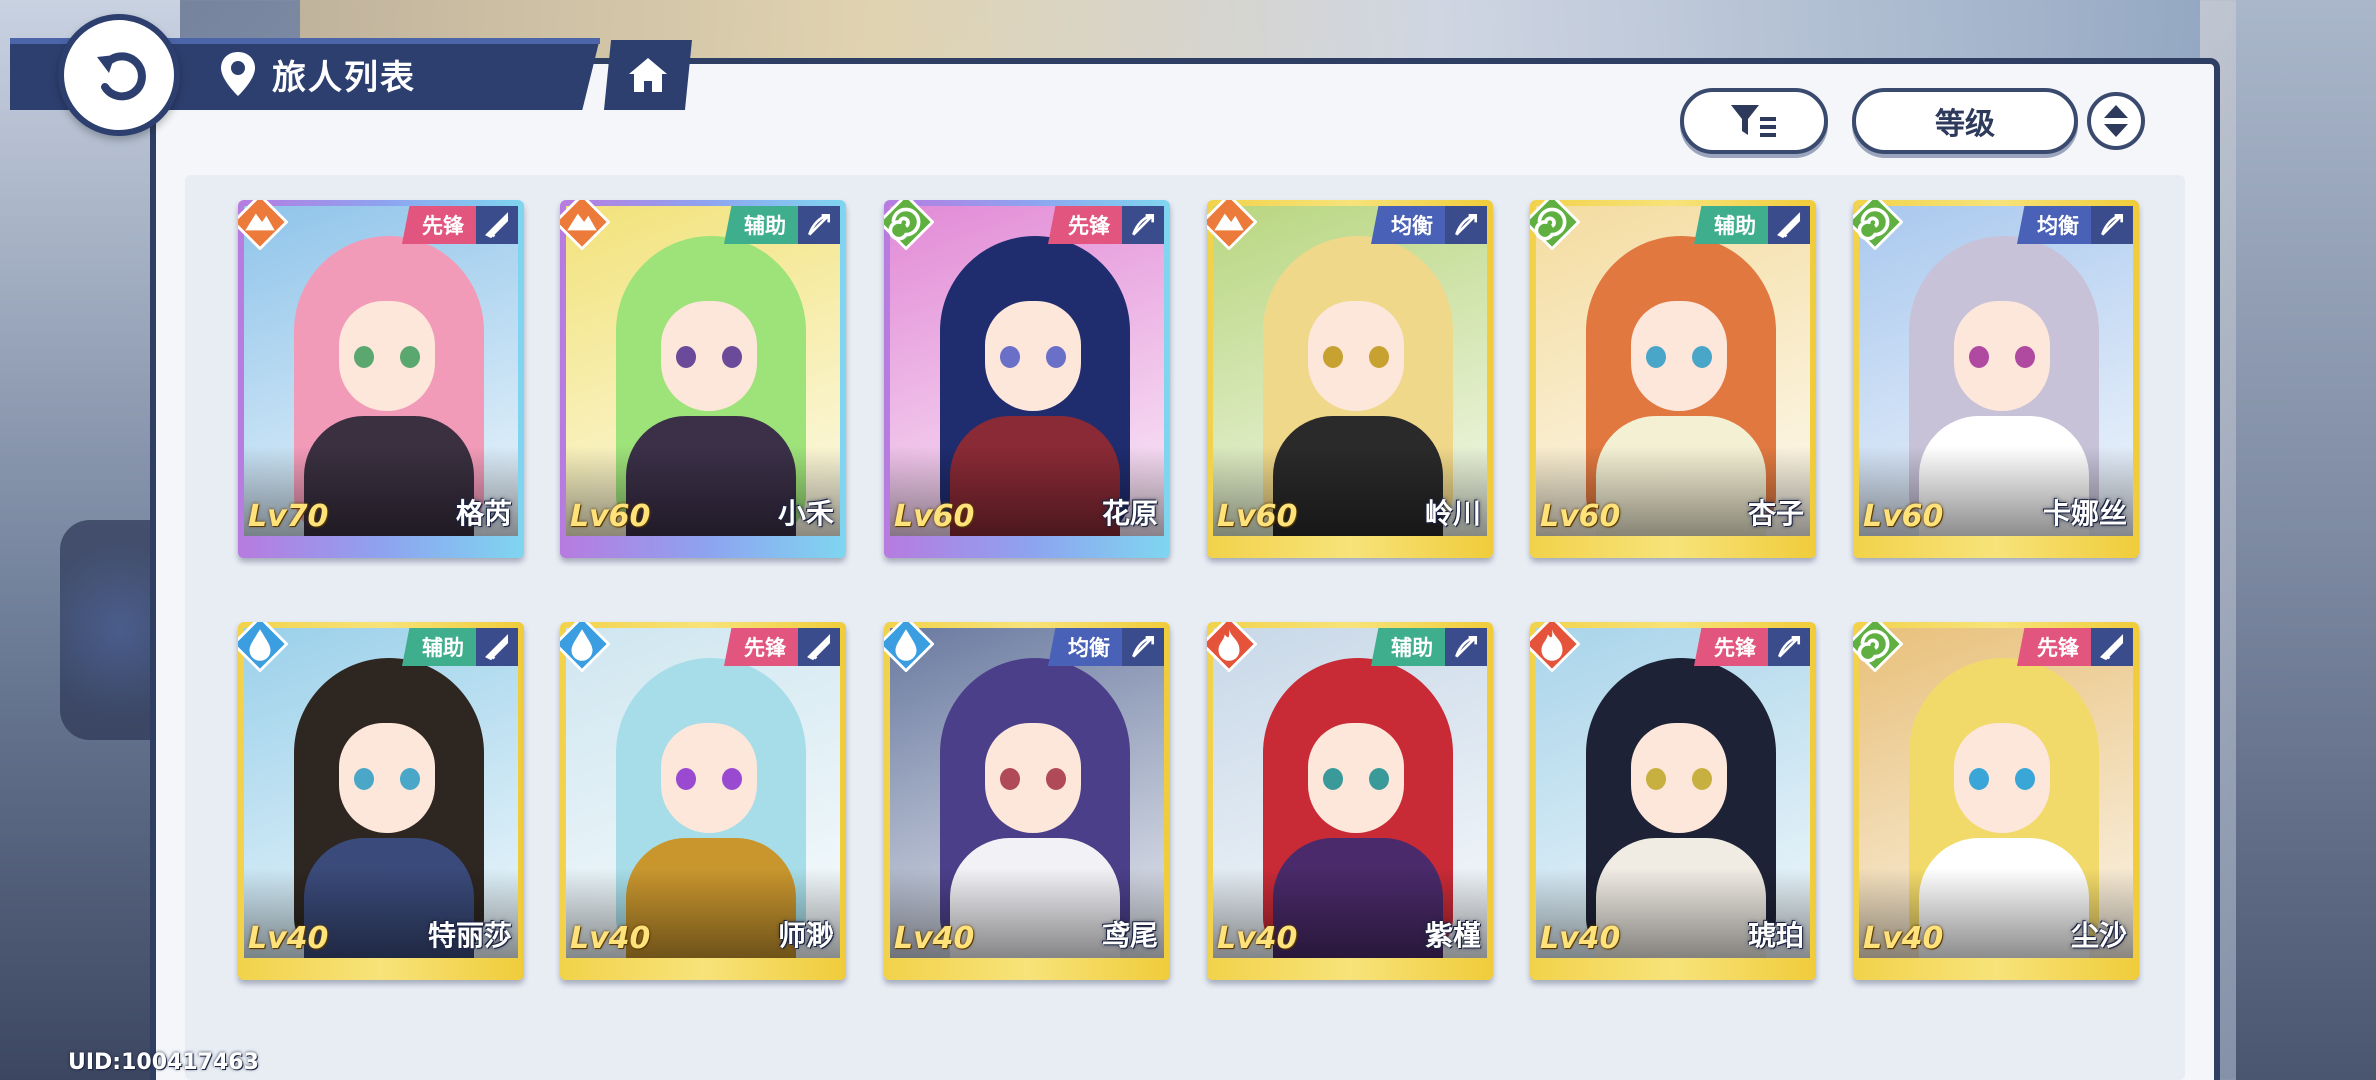  I want to click on traveler-card: Lv60 卡娜丝 均衡, so click(1996, 379).